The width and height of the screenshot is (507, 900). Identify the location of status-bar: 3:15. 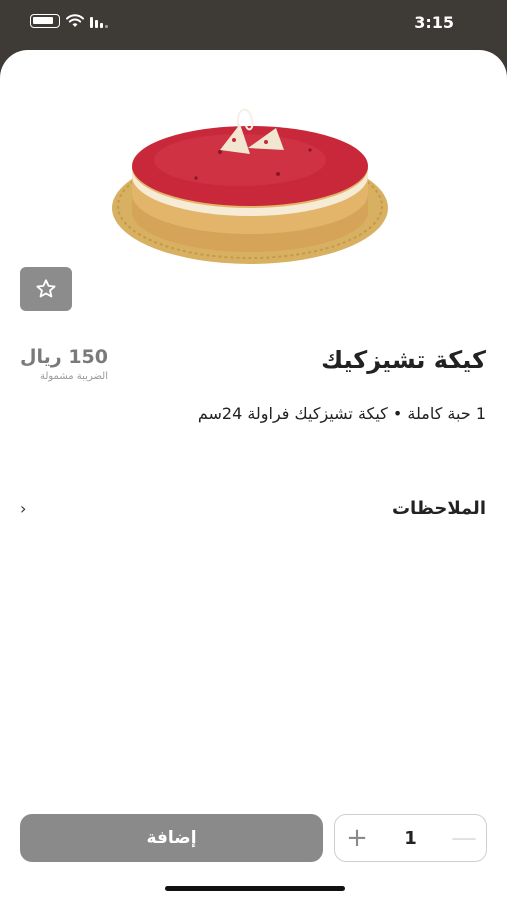
(253, 25).